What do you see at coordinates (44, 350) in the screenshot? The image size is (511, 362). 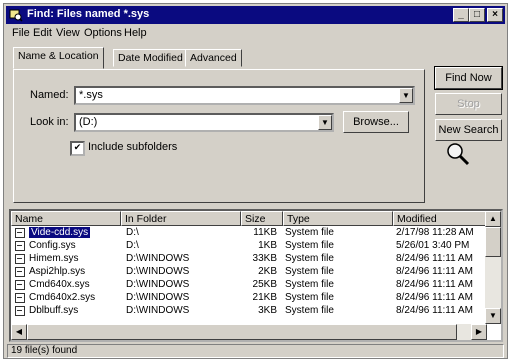 I see `status-text: 19 file(s) found` at bounding box center [44, 350].